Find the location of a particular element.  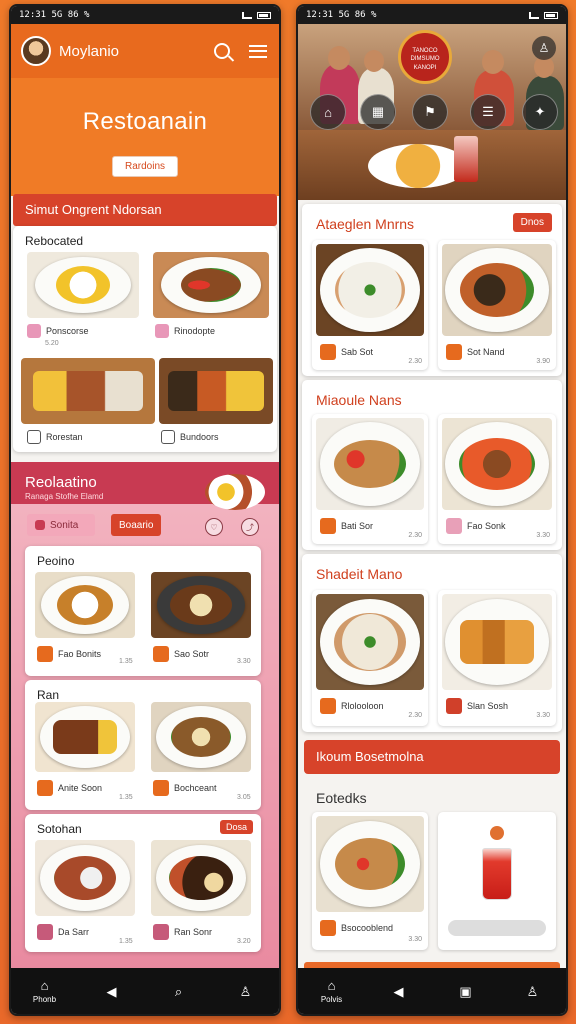

nav-home: ⌂ Polvis is located at coordinates (332, 991).